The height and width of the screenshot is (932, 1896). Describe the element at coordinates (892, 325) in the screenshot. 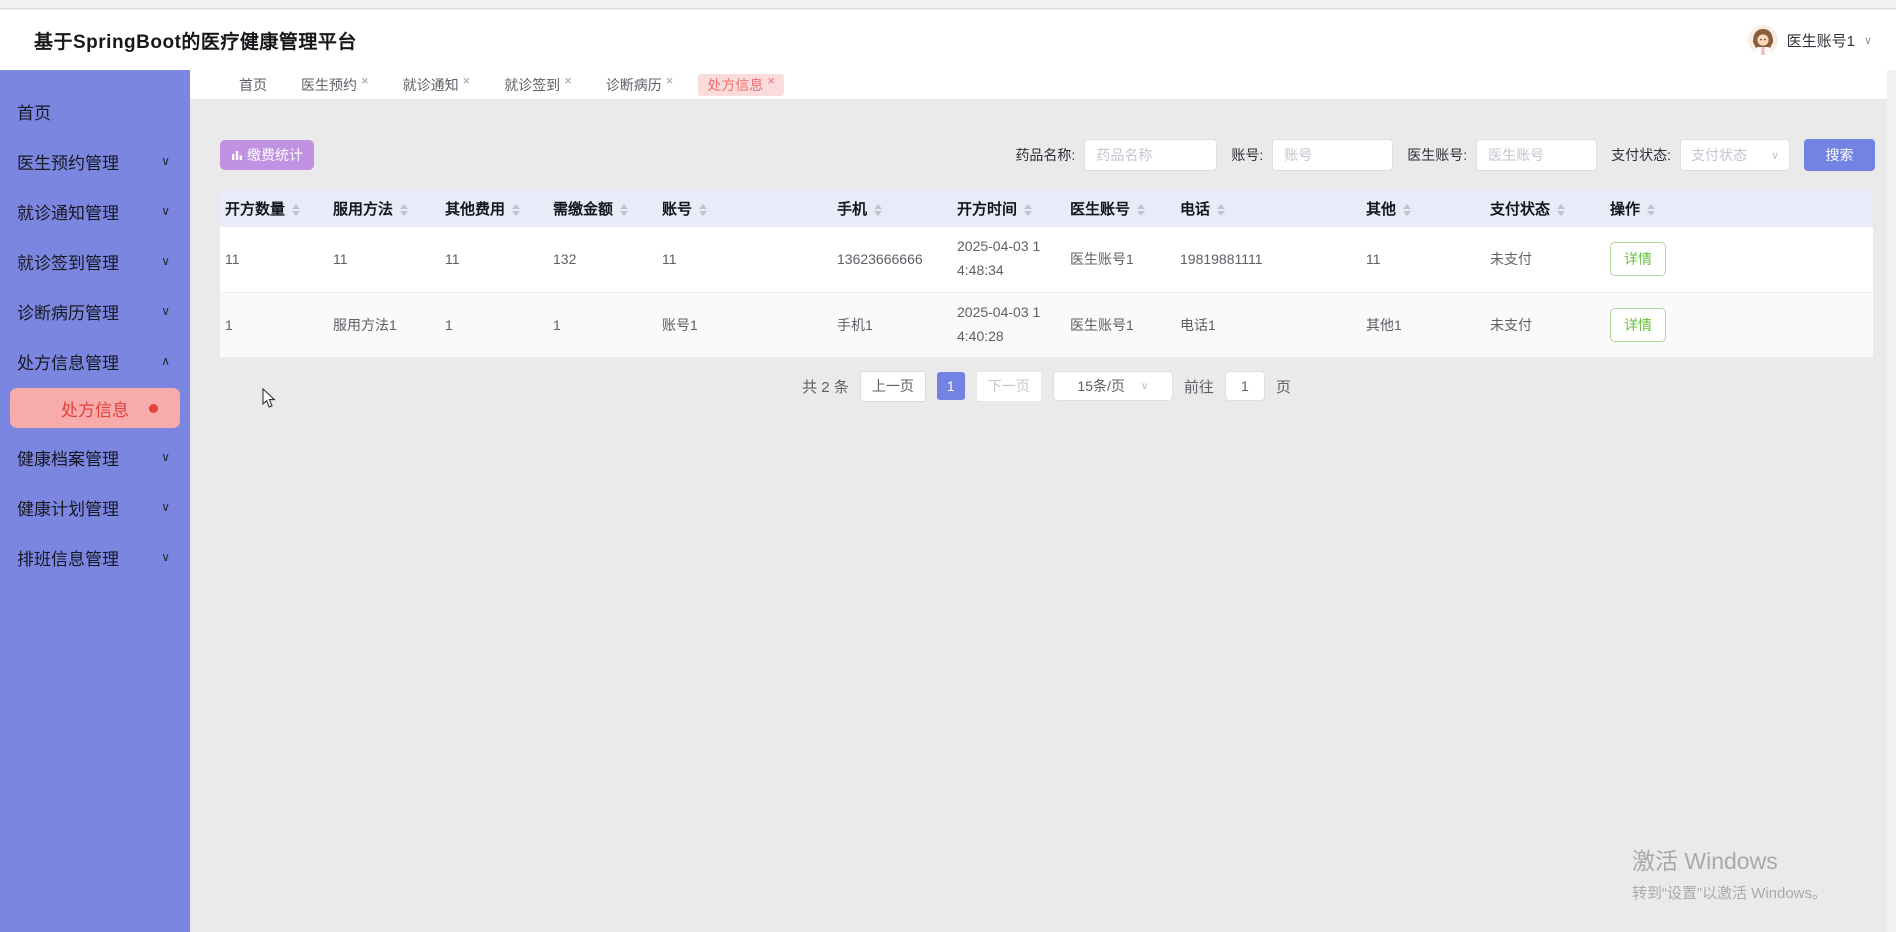

I see `table-cell: 手机1` at that location.